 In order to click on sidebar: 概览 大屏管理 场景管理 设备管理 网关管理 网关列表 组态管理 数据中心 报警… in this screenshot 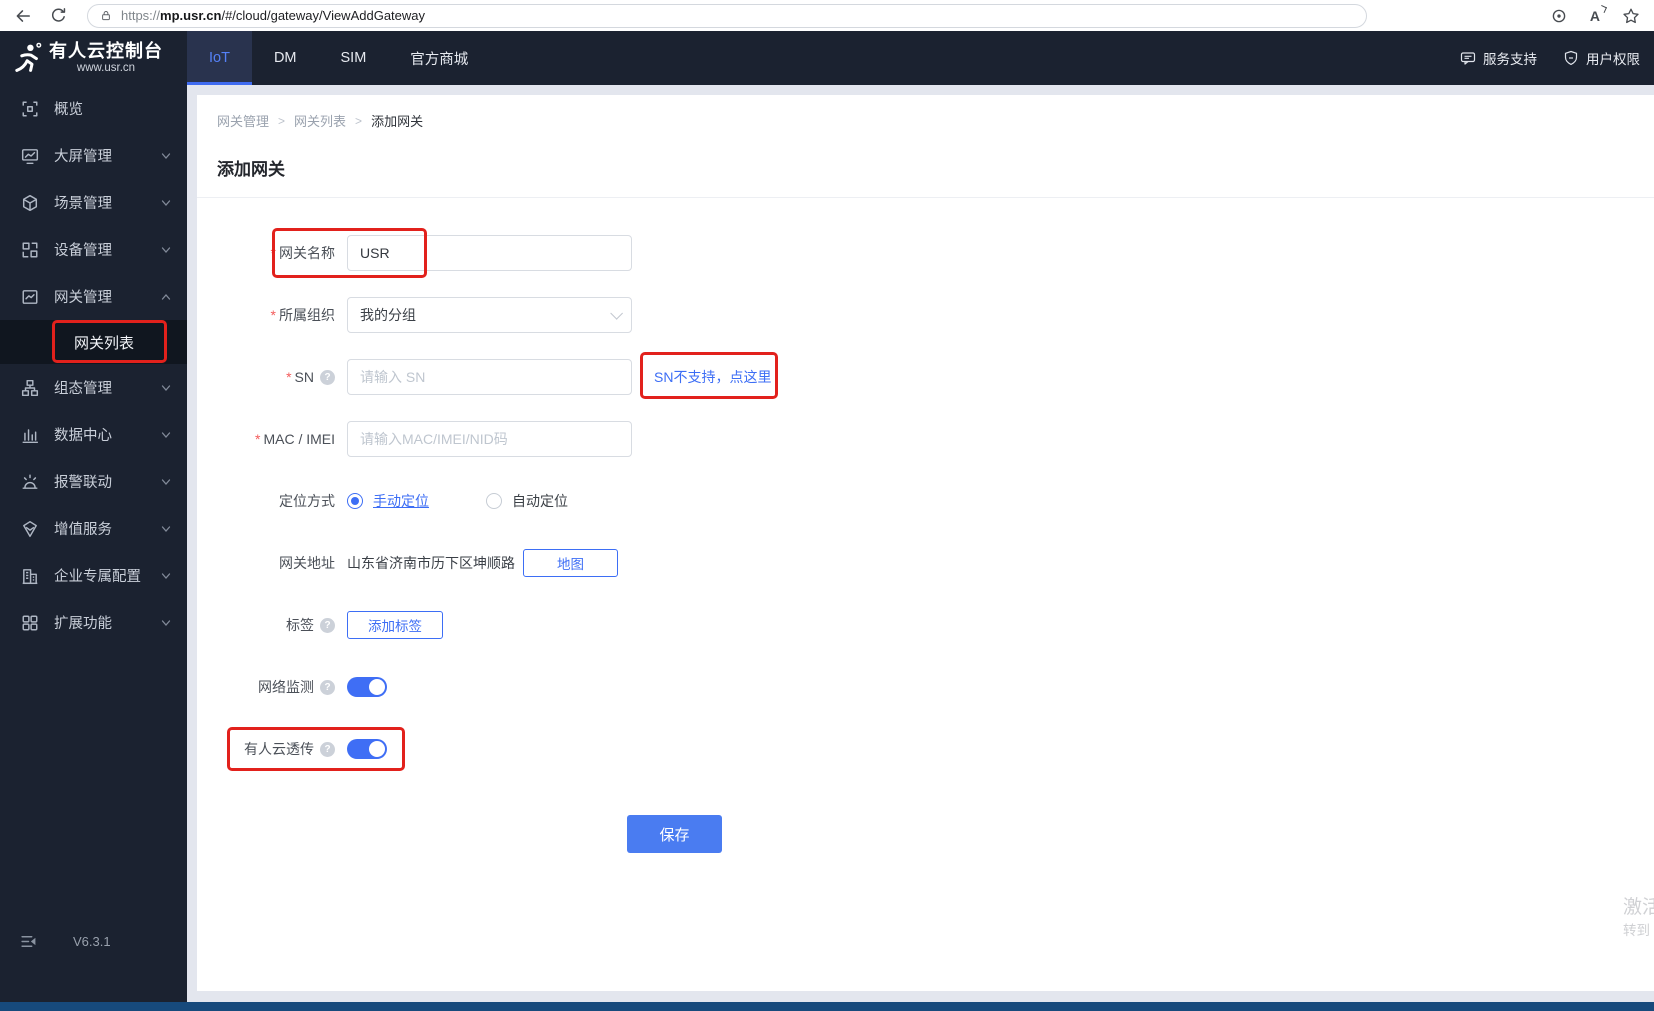, I will do `click(93, 543)`.